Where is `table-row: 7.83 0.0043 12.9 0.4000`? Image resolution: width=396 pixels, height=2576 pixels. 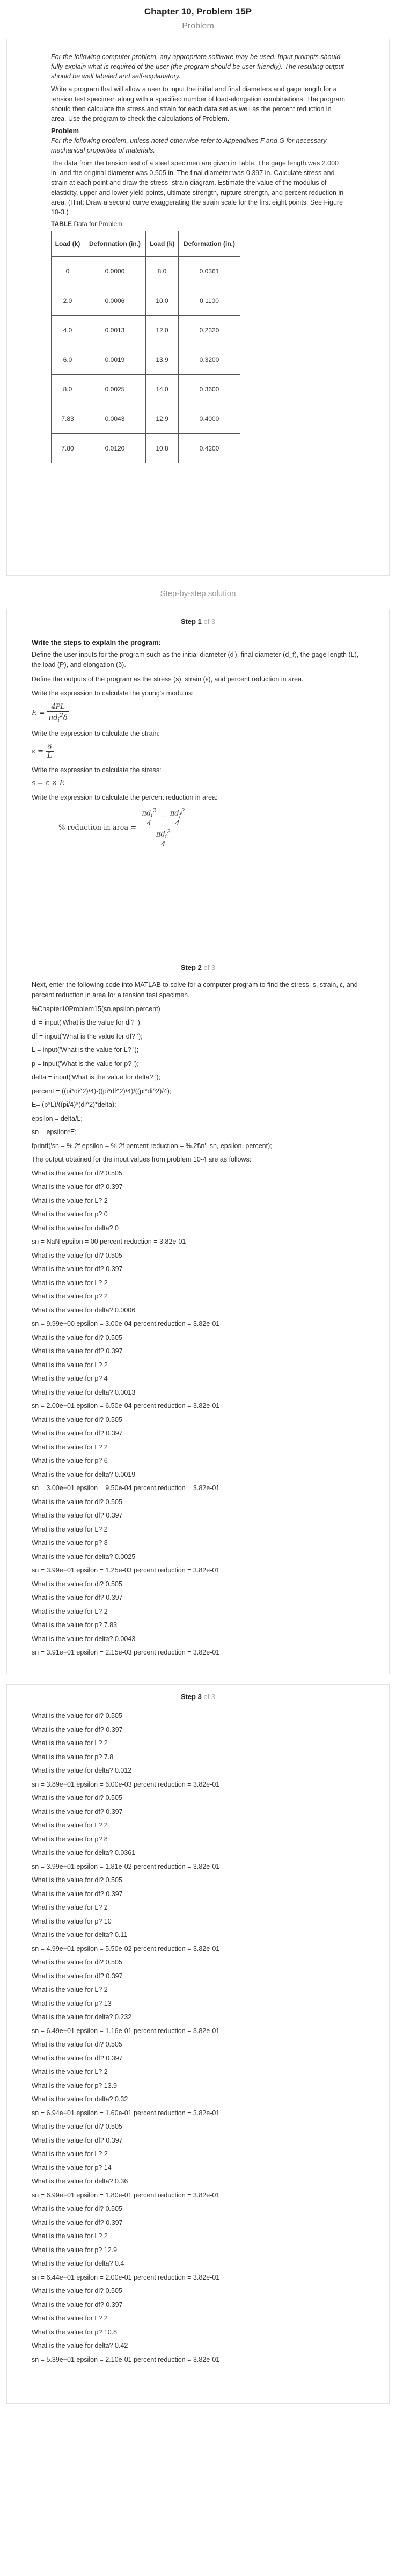
table-row: 7.83 0.0043 12.9 0.4000 is located at coordinates (145, 418).